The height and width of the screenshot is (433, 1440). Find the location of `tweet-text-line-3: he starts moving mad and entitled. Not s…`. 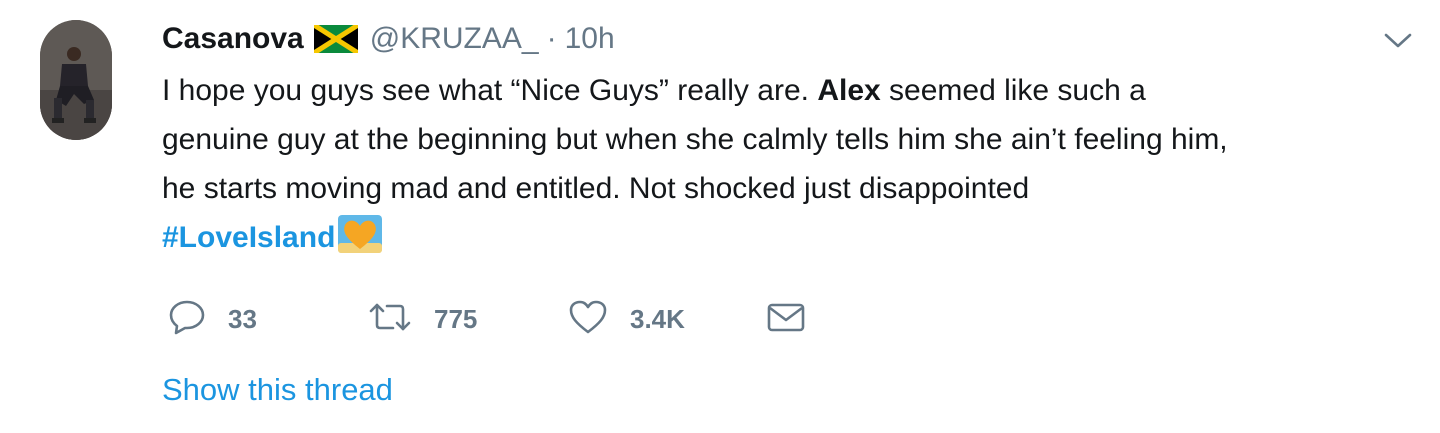

tweet-text-line-3: he starts moving mad and entitled. Not s… is located at coordinates (596, 188).